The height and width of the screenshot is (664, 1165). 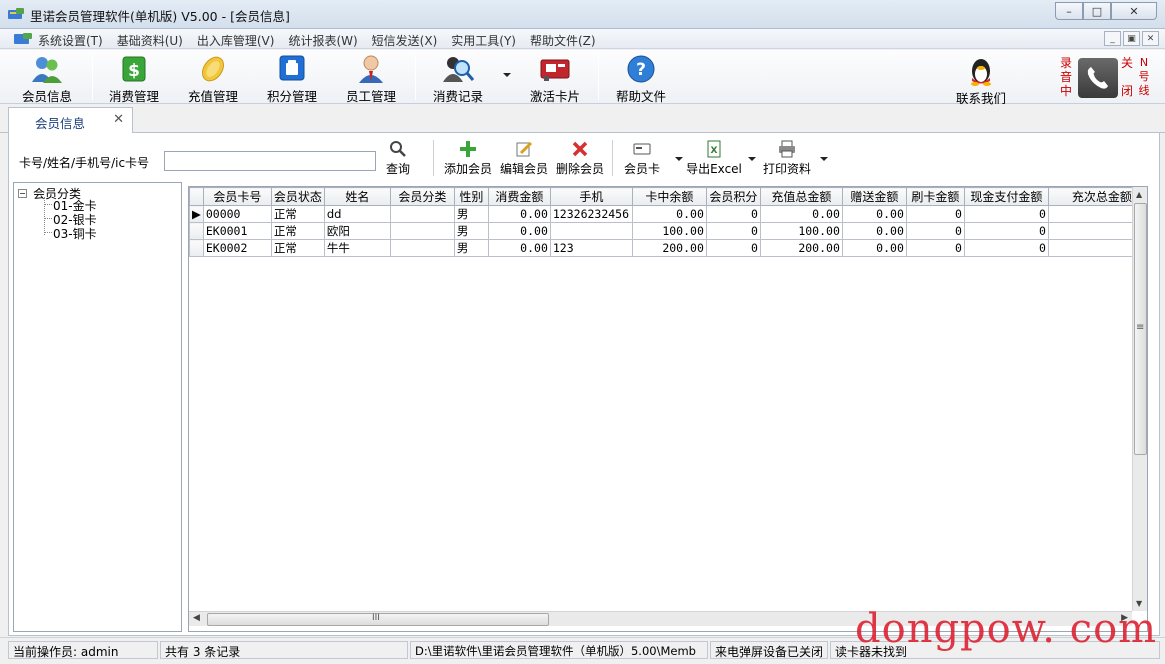 What do you see at coordinates (471, 196) in the screenshot?
I see `col-gender: 性别` at bounding box center [471, 196].